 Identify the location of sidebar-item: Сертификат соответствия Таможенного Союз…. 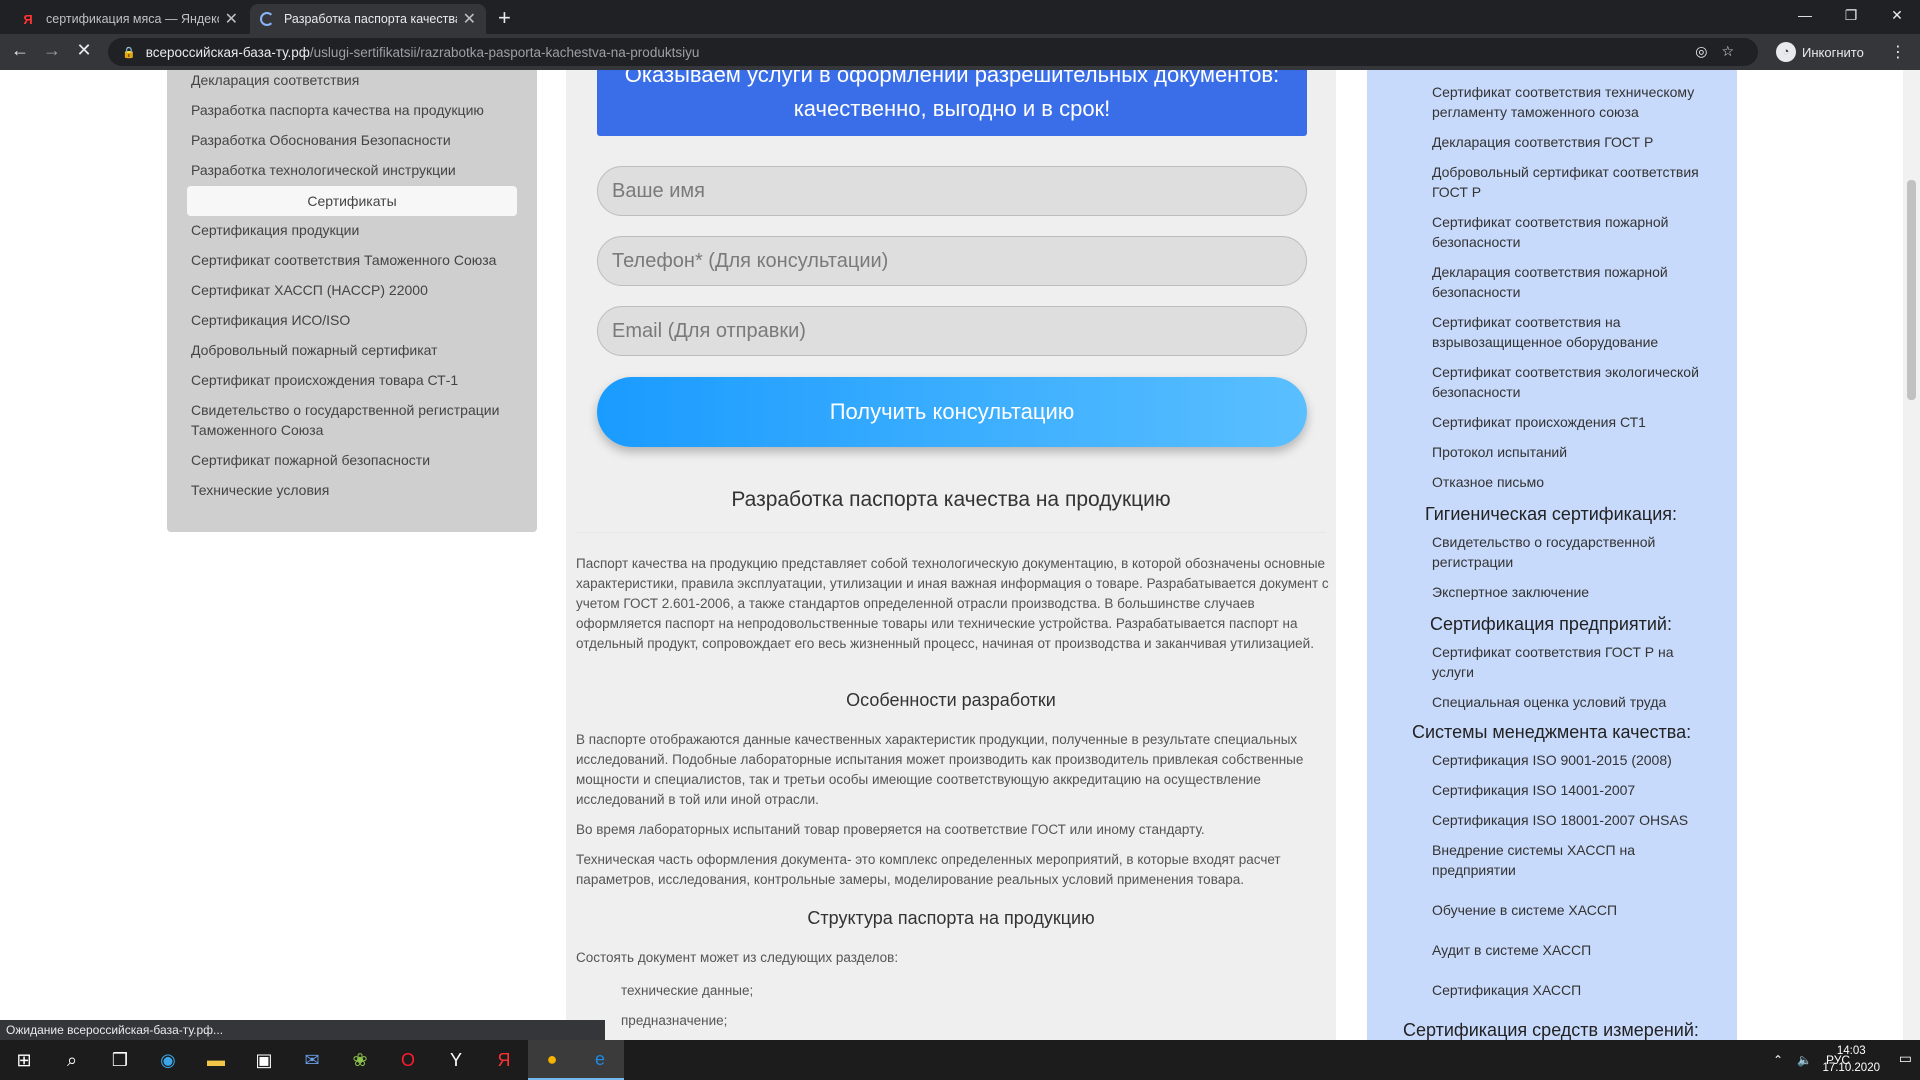
(356, 260).